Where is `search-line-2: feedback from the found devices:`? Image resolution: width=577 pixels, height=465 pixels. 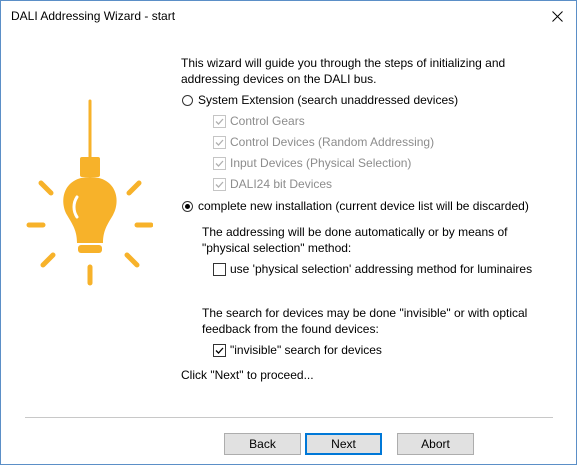 search-line-2: feedback from the found devices: is located at coordinates (290, 329).